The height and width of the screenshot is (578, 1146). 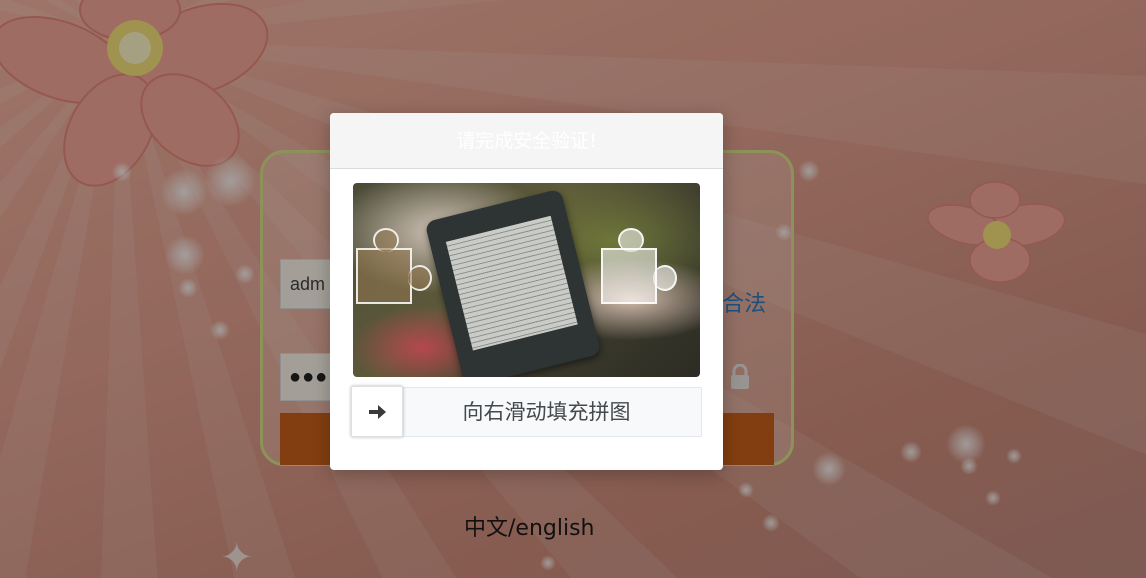 I want to click on slider-handle, so click(x=377, y=411).